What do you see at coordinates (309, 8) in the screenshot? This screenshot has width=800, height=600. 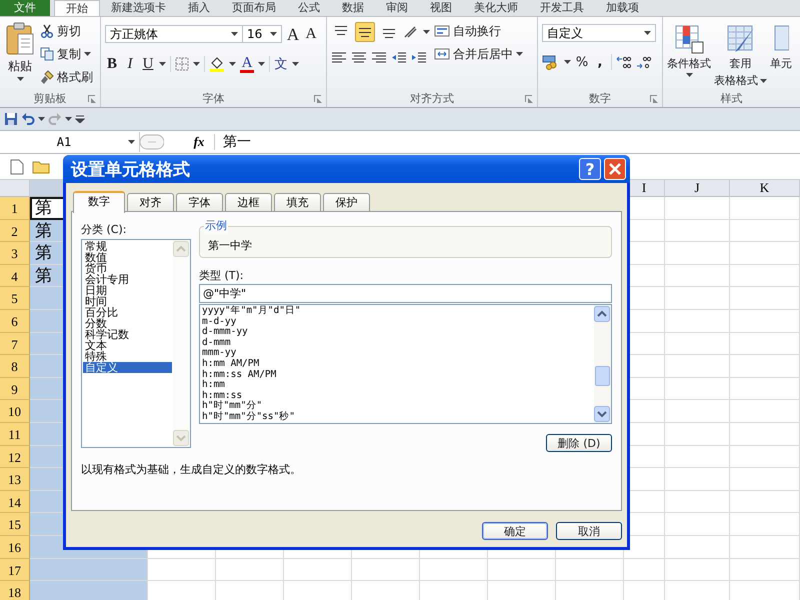 I see `ribbon-tab: 公式` at bounding box center [309, 8].